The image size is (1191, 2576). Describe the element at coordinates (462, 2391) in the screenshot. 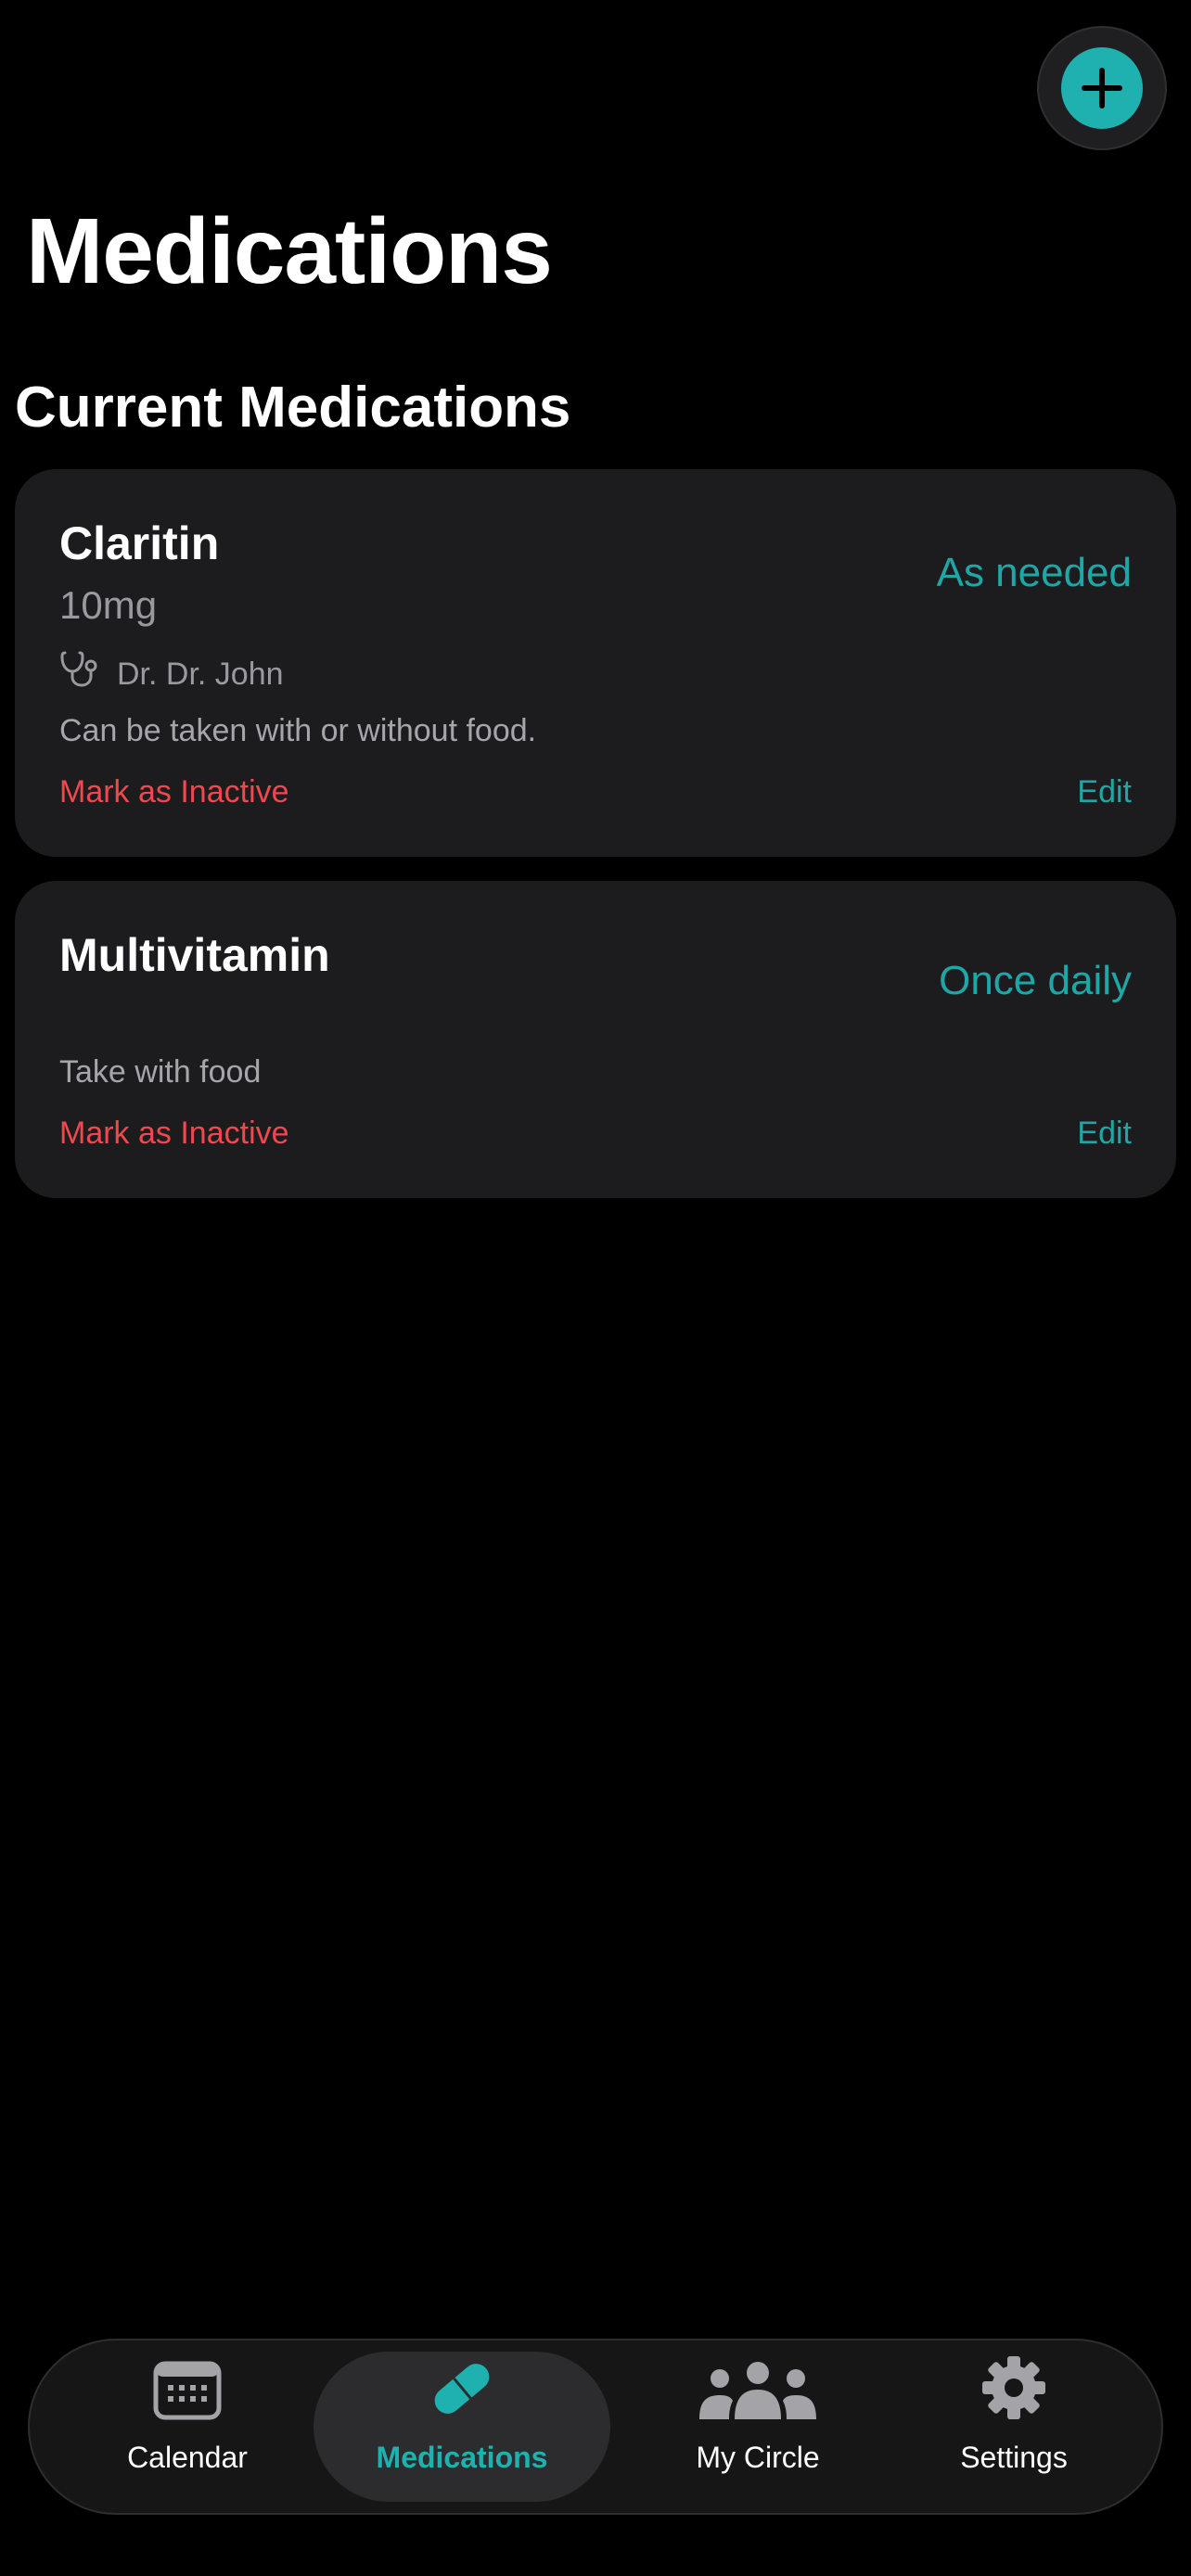

I see `pill-icon` at that location.